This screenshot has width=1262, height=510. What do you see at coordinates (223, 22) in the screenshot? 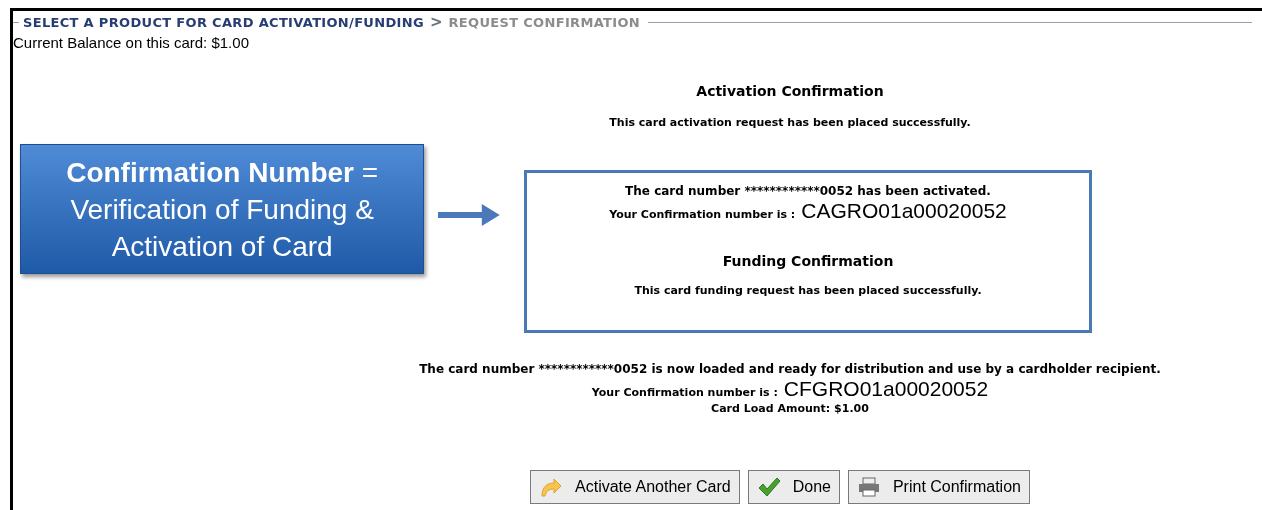
I see `breadcrumb-item: SELECT A PRODUCT FOR CARD ACTIVATION/FUNDING` at bounding box center [223, 22].